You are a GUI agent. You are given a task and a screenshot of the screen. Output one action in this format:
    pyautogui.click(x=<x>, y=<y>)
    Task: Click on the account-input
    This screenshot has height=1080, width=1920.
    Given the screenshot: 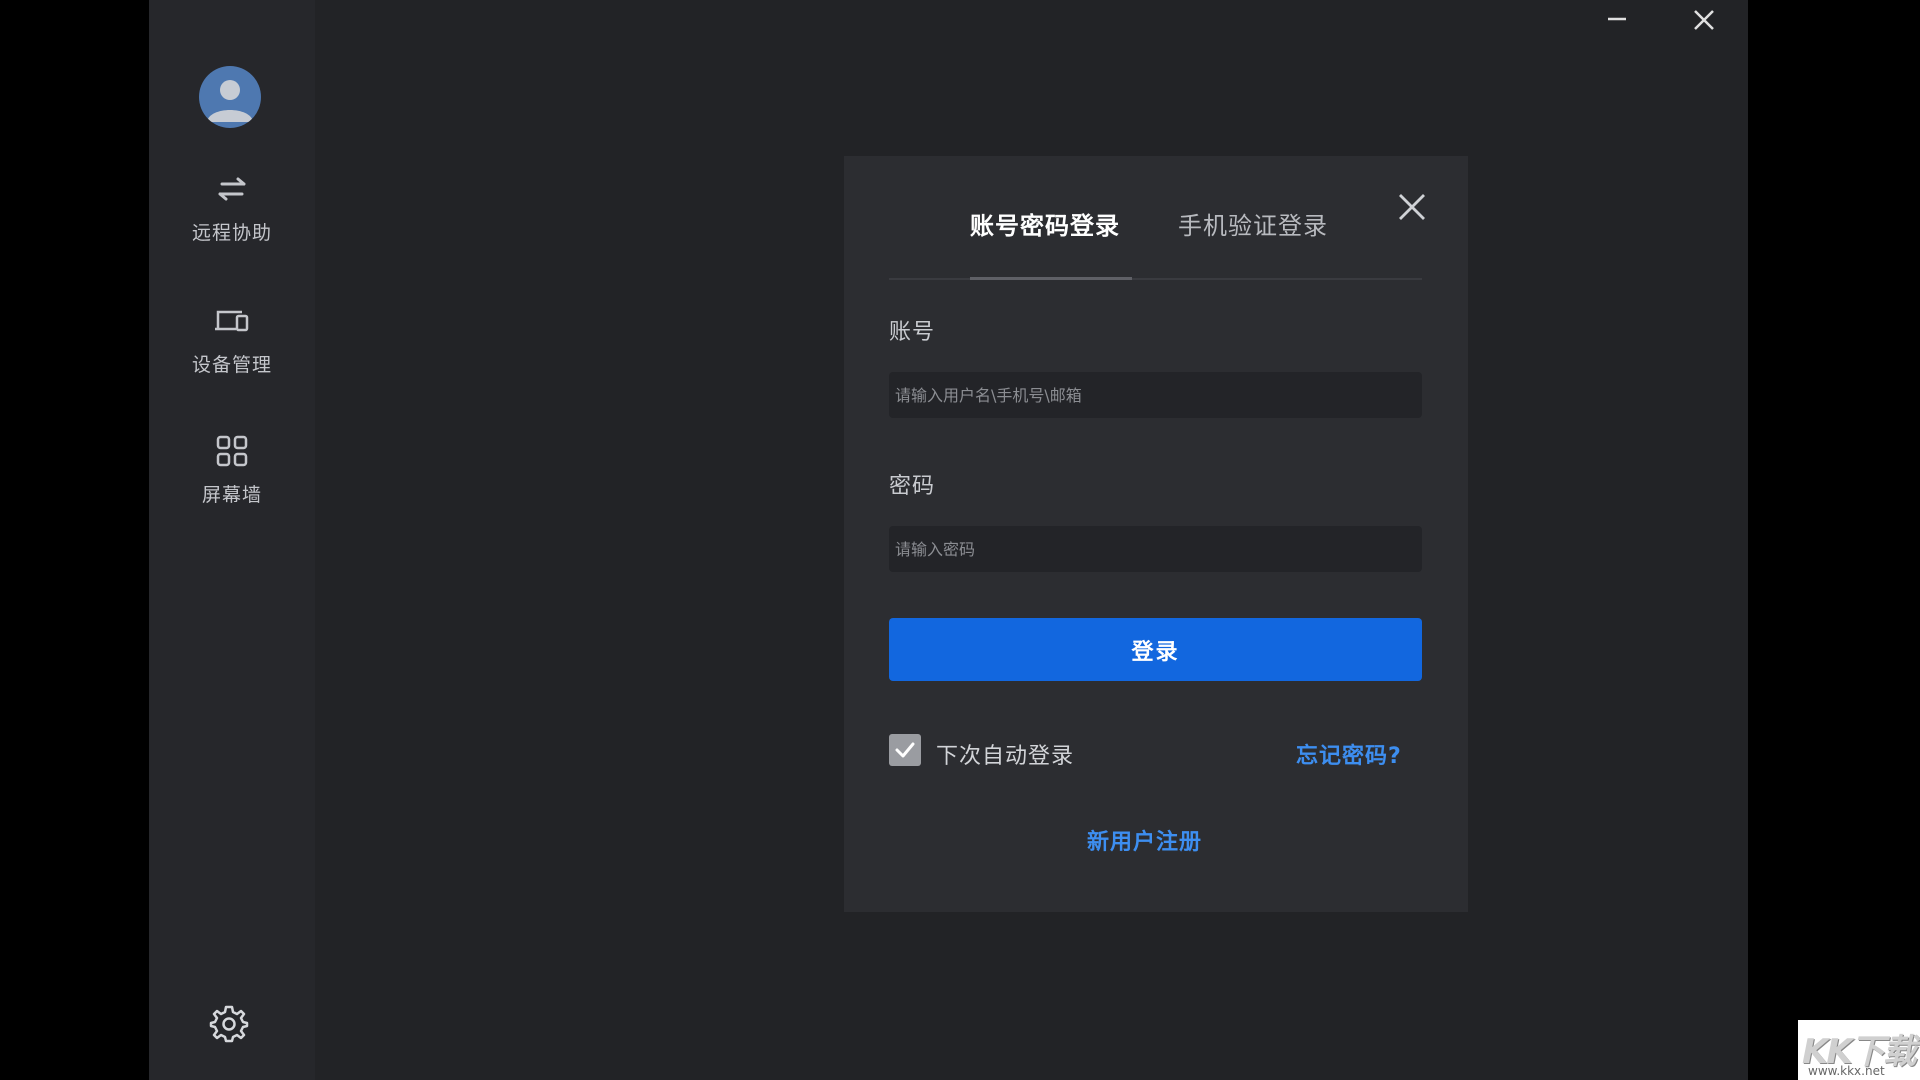 What is the action you would take?
    pyautogui.click(x=1155, y=395)
    